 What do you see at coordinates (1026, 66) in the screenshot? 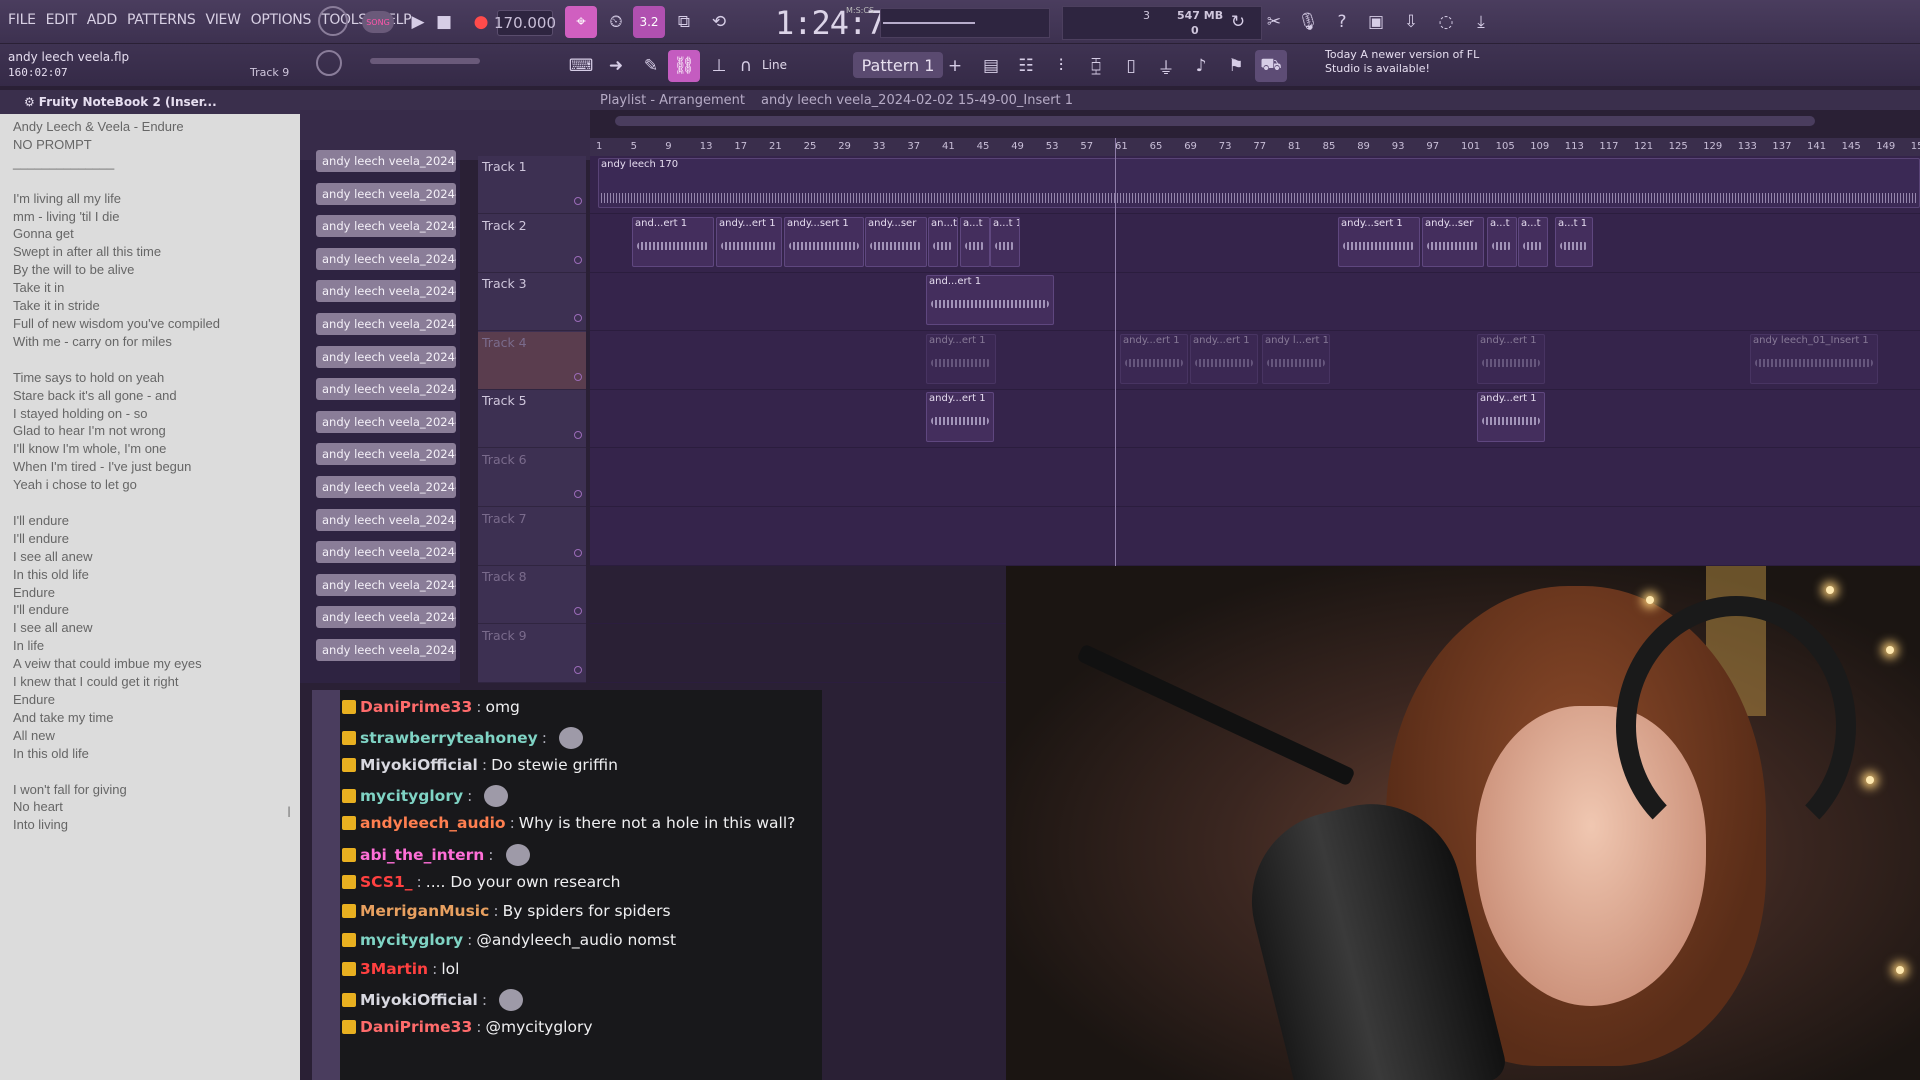
I see `channel-rack-icon: ☷` at bounding box center [1026, 66].